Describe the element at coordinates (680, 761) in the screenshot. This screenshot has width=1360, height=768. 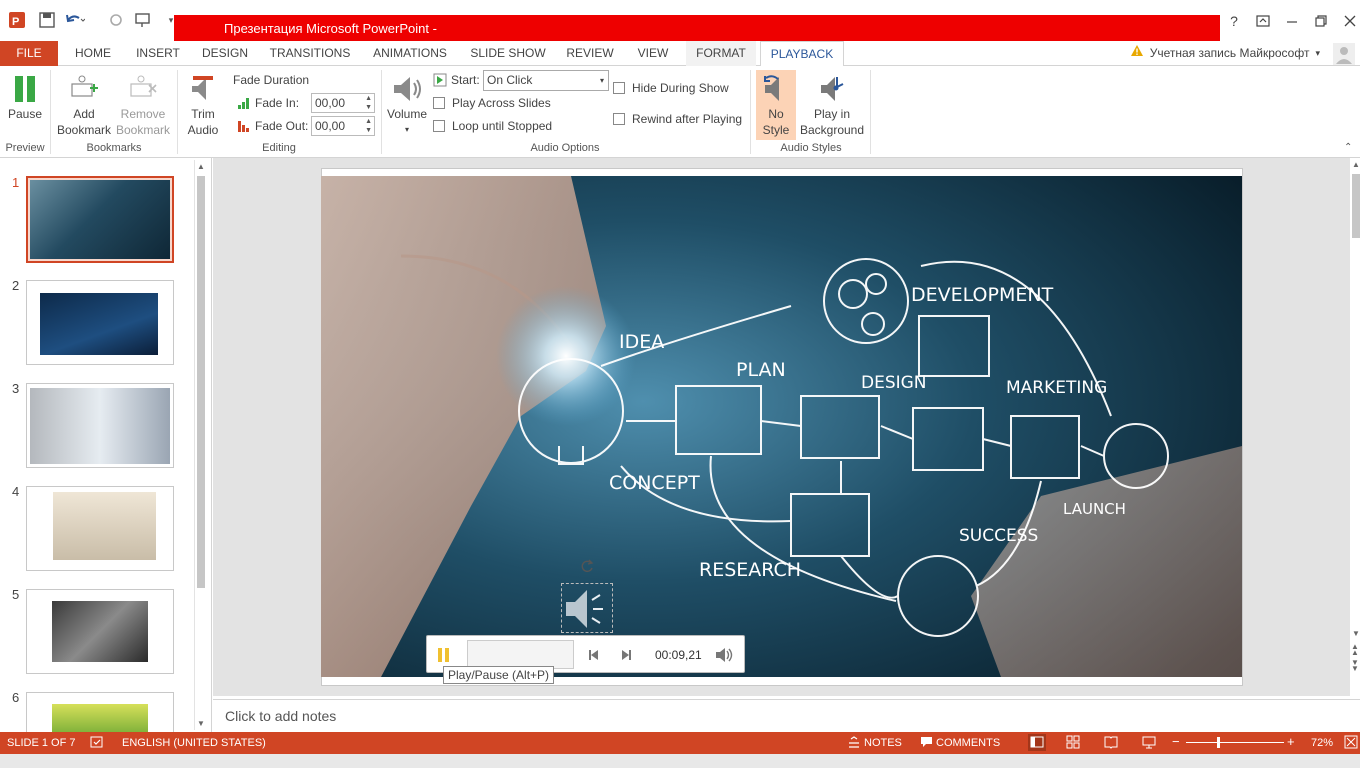
I see `window-bottom-strip` at that location.